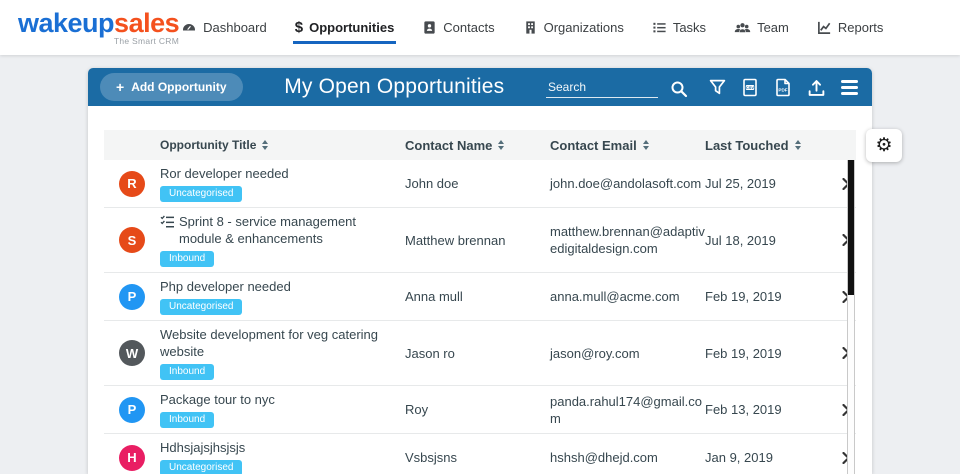 The height and width of the screenshot is (474, 960). Describe the element at coordinates (679, 27) in the screenshot. I see `nav-item-tasks: Tasks` at that location.